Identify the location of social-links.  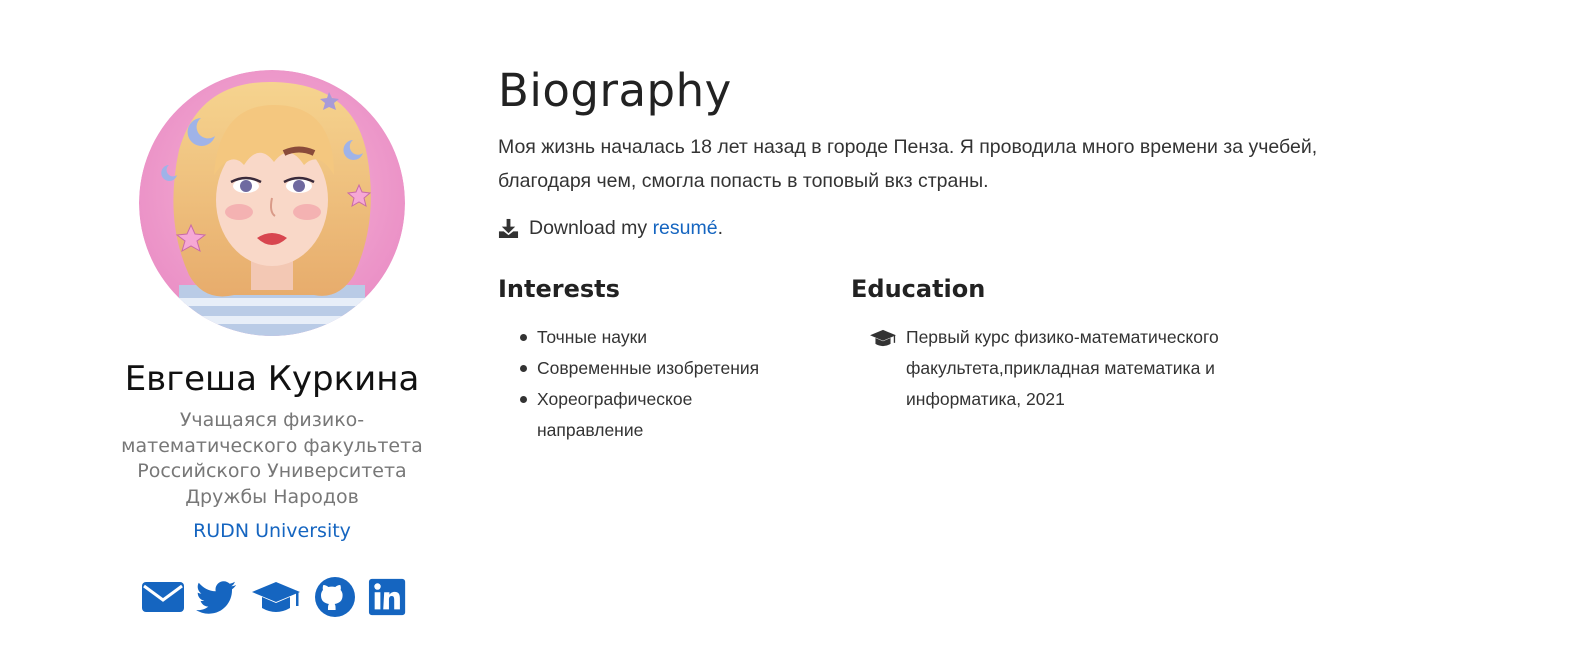
(272, 597).